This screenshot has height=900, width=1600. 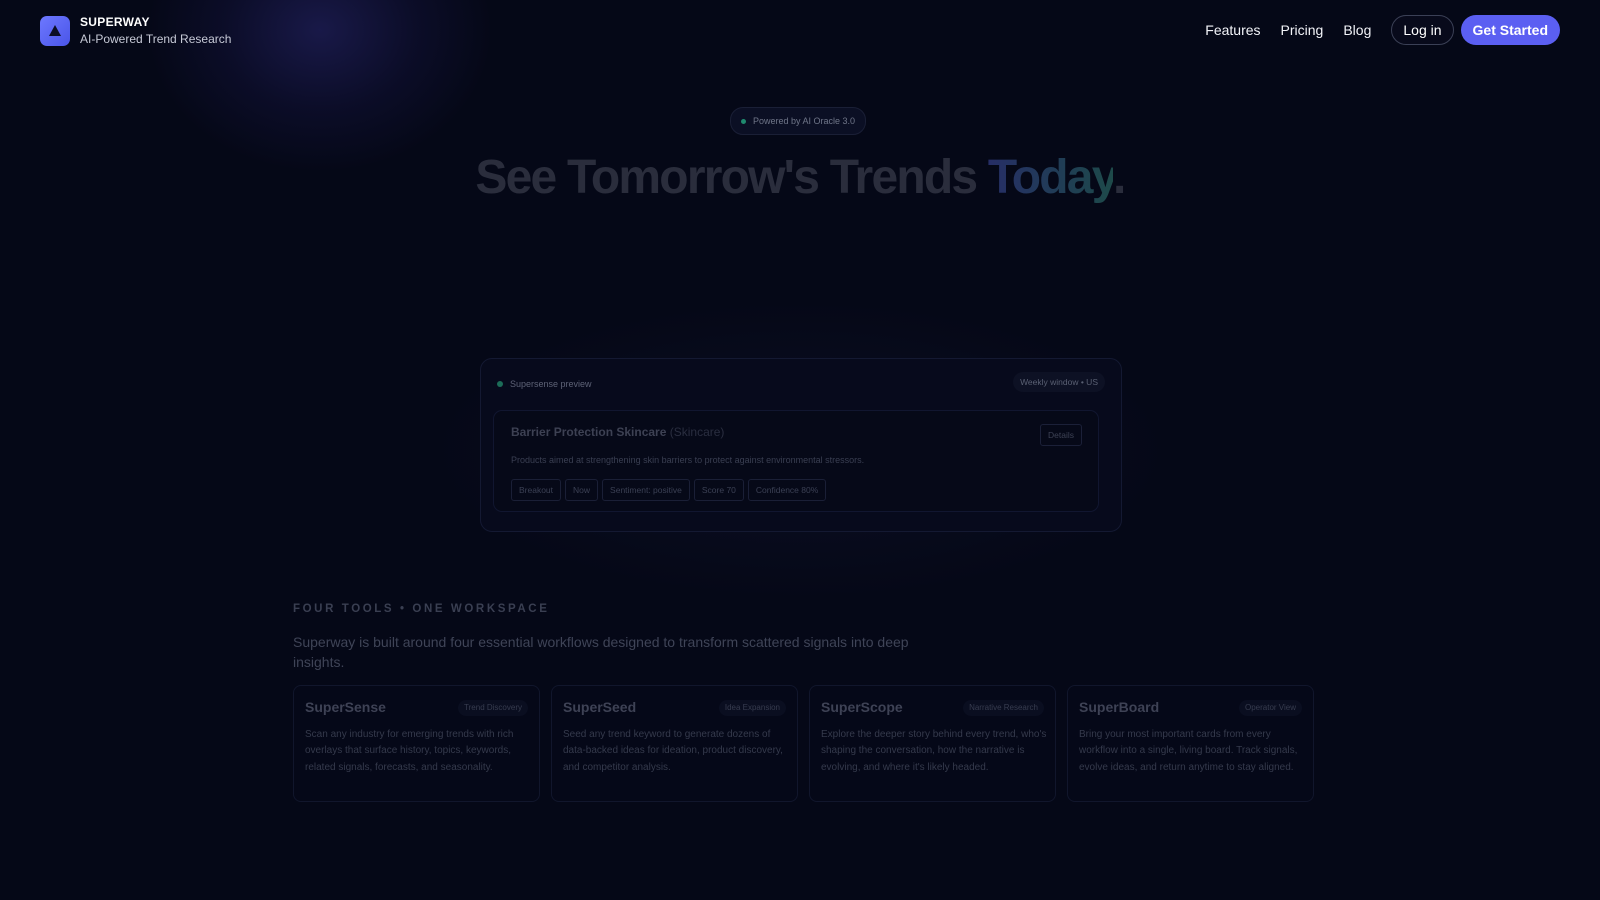 I want to click on get-started-button: Get Started, so click(x=1510, y=30).